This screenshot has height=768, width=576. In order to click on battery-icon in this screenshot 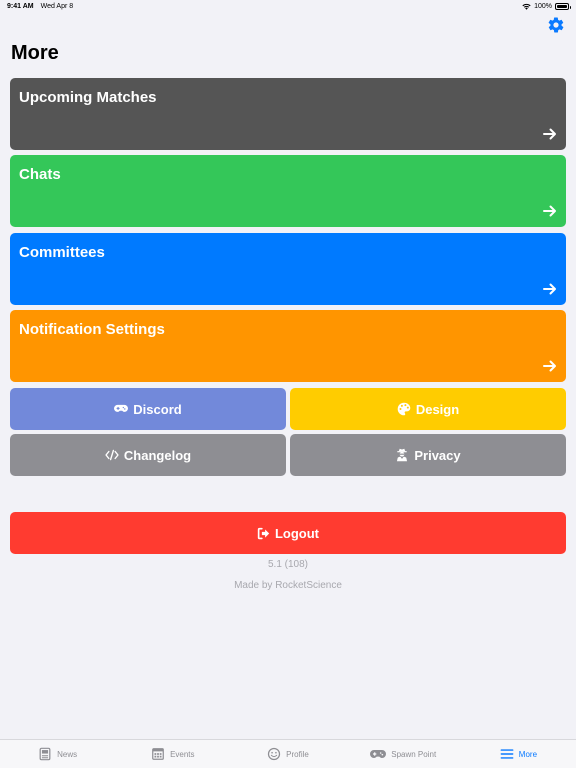, I will do `click(563, 6)`.